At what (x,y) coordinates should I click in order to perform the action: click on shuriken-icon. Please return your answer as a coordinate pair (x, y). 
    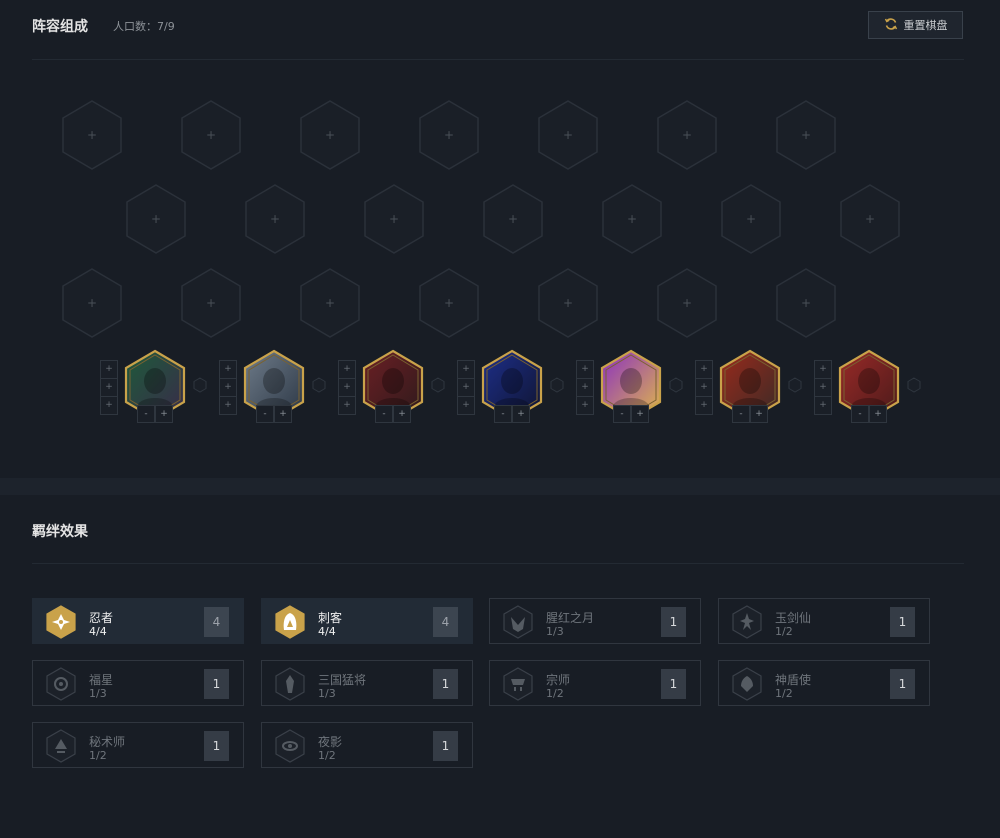
    Looking at the image, I should click on (61, 622).